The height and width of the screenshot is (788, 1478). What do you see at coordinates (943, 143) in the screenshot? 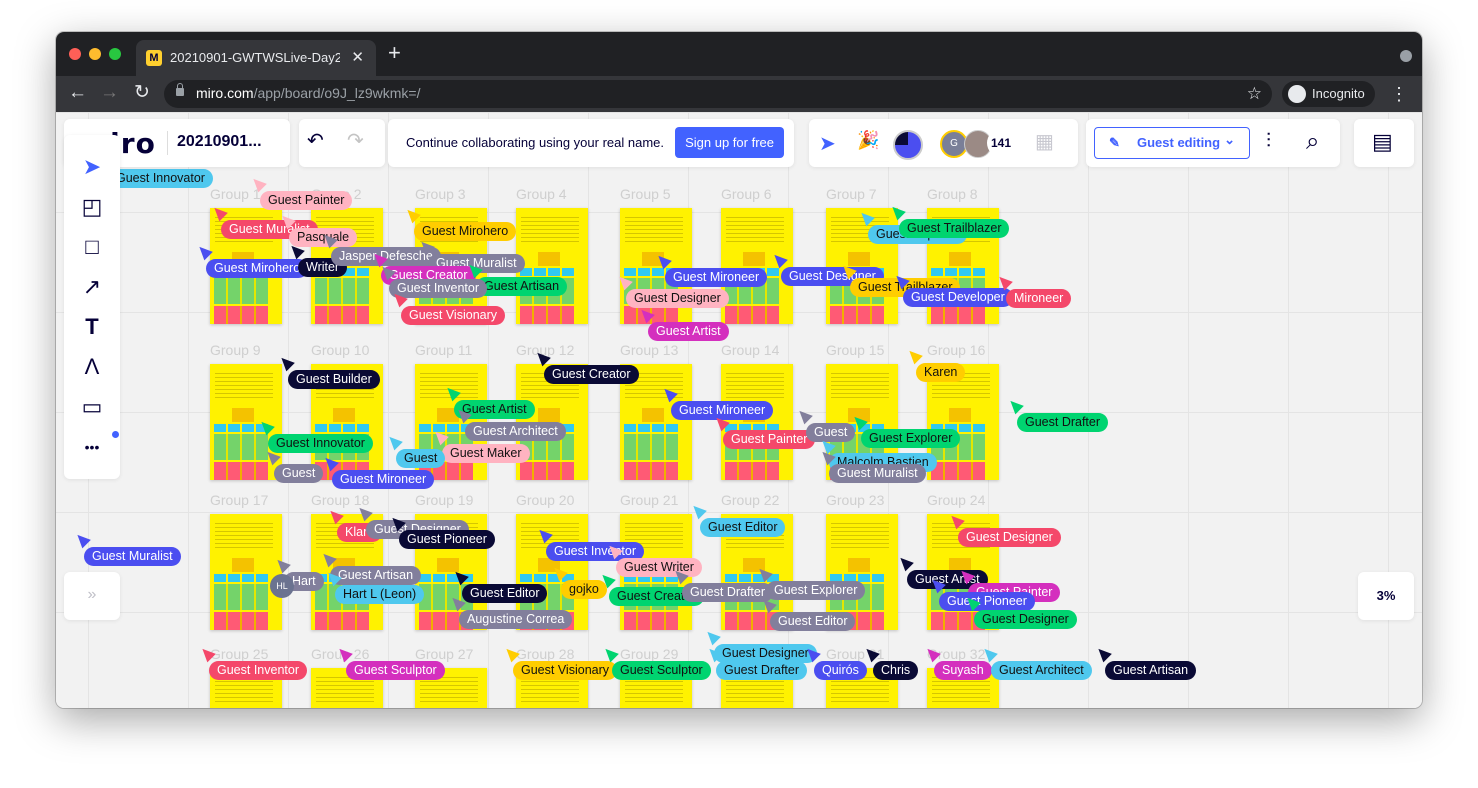
I see `collaboration-panel: ➤ 🎉 G 141 ▦` at bounding box center [943, 143].